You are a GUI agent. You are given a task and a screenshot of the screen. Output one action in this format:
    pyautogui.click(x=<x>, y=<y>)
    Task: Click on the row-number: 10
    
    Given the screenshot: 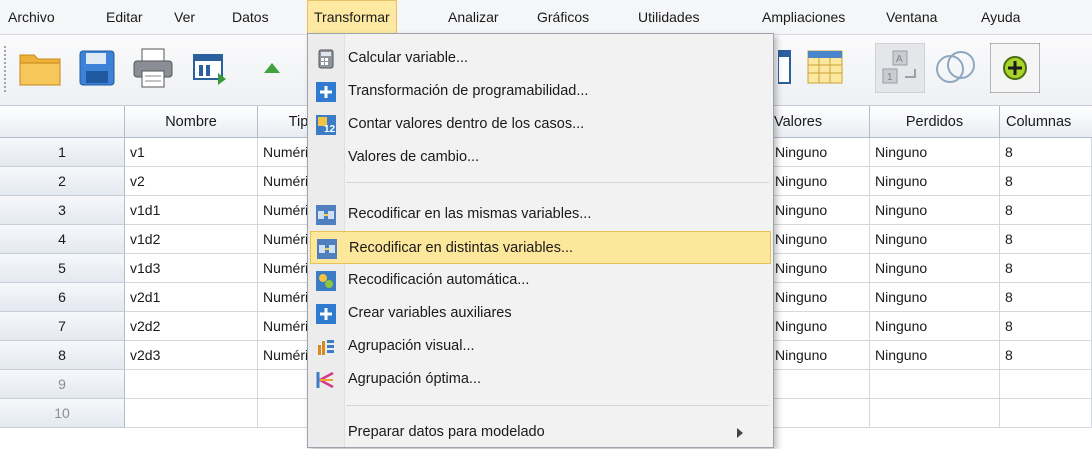 What is the action you would take?
    pyautogui.click(x=62, y=413)
    